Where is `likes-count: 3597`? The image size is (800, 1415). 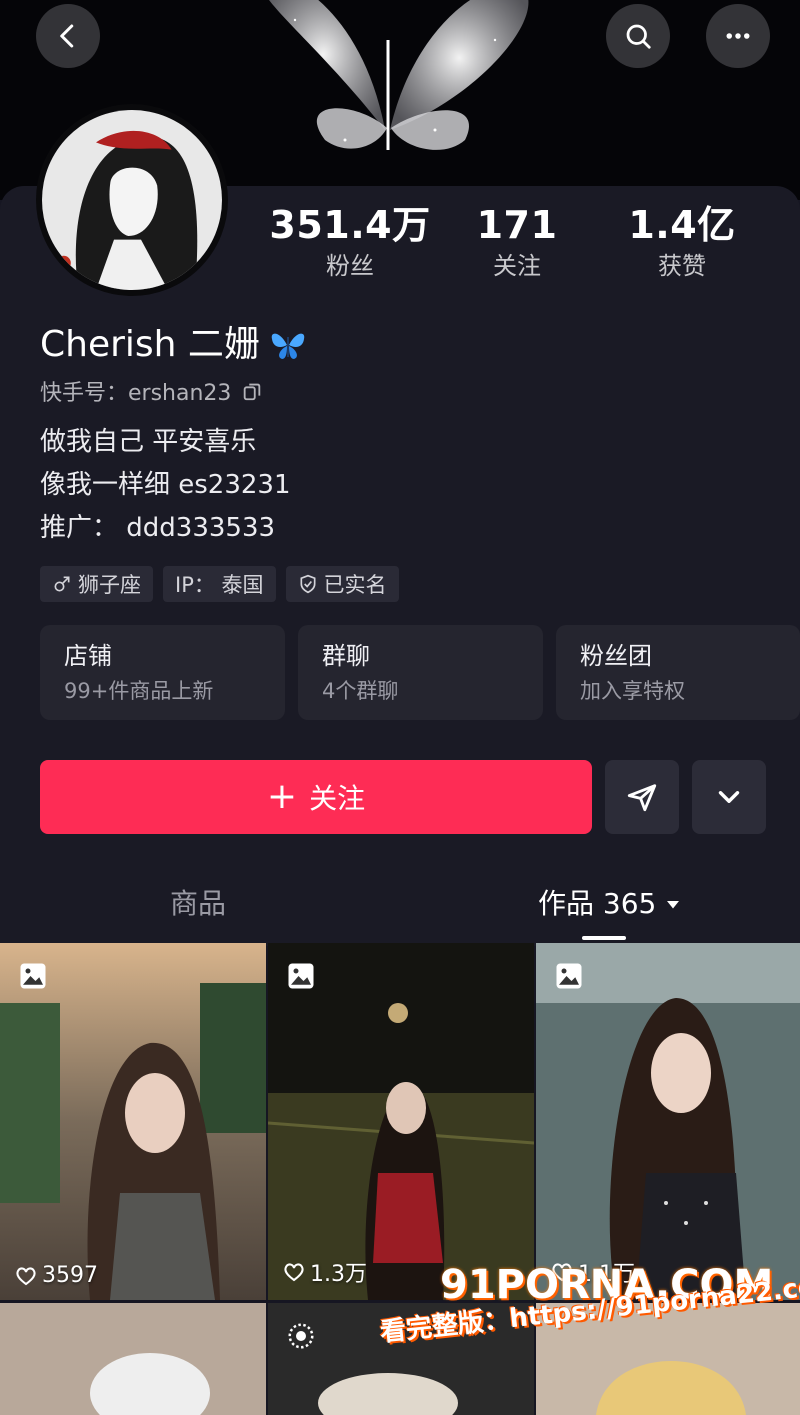 likes-count: 3597 is located at coordinates (70, 1275).